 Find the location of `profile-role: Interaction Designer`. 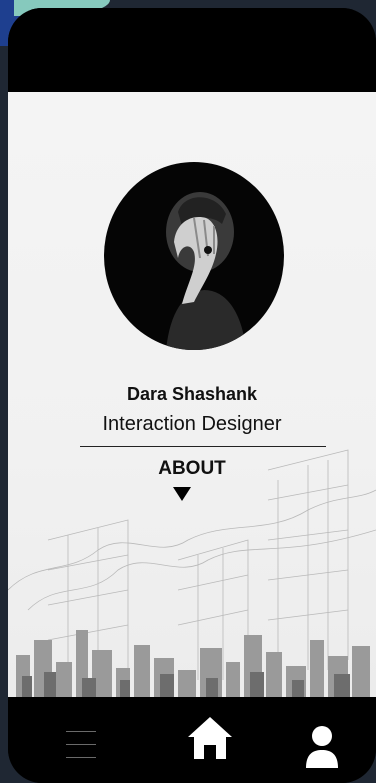

profile-role: Interaction Designer is located at coordinates (192, 424).